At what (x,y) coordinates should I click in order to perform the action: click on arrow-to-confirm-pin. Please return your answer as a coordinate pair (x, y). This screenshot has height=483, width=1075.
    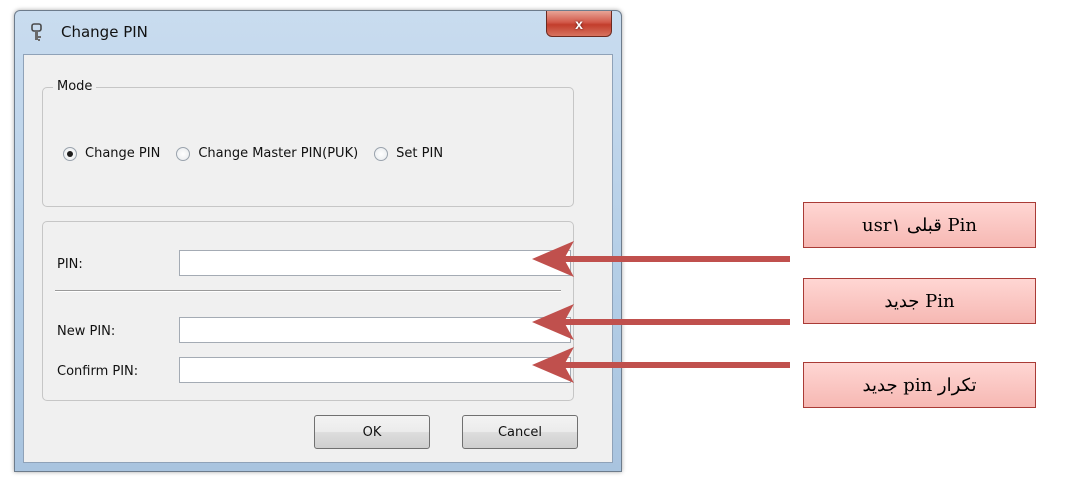
    Looking at the image, I should click on (661, 365).